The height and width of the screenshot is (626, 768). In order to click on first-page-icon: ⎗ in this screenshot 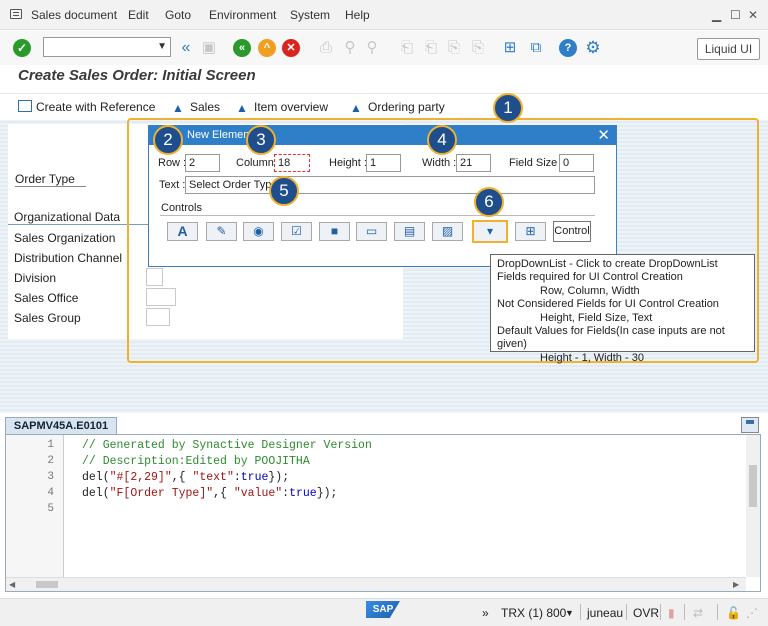, I will do `click(407, 48)`.